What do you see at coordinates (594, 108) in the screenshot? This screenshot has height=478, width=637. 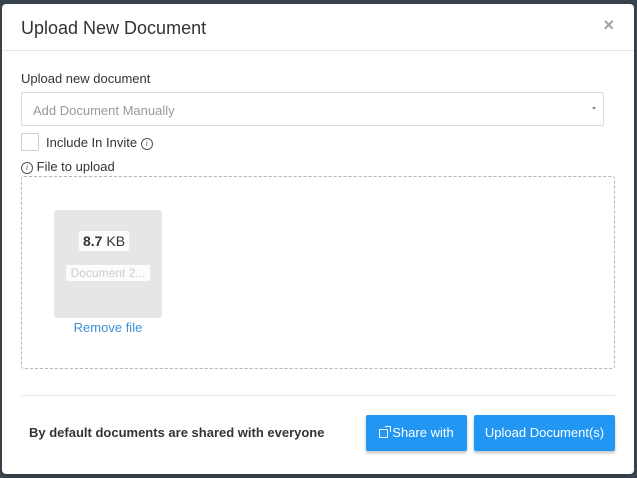 I see `chevron-down-icon` at bounding box center [594, 108].